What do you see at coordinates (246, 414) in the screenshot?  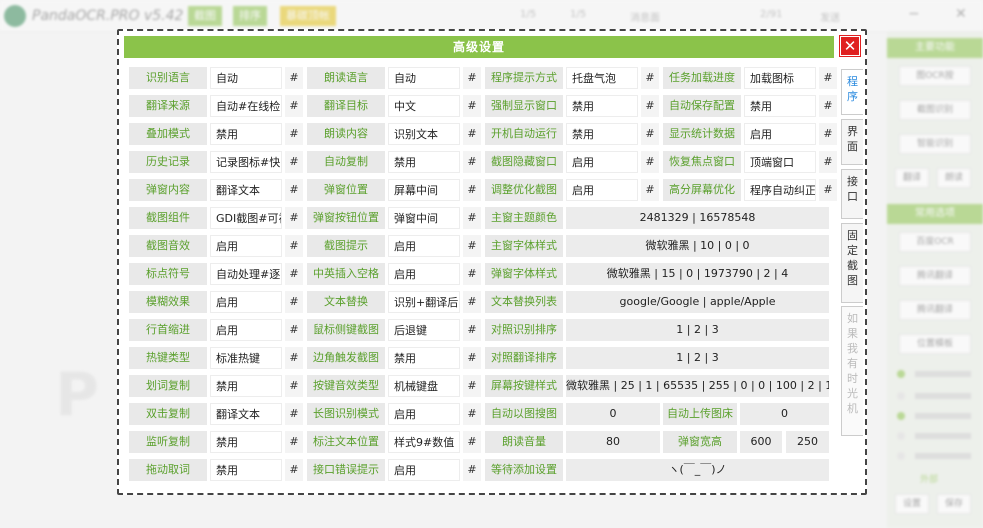 I see `setting-r12c0-value: 翻译文本` at bounding box center [246, 414].